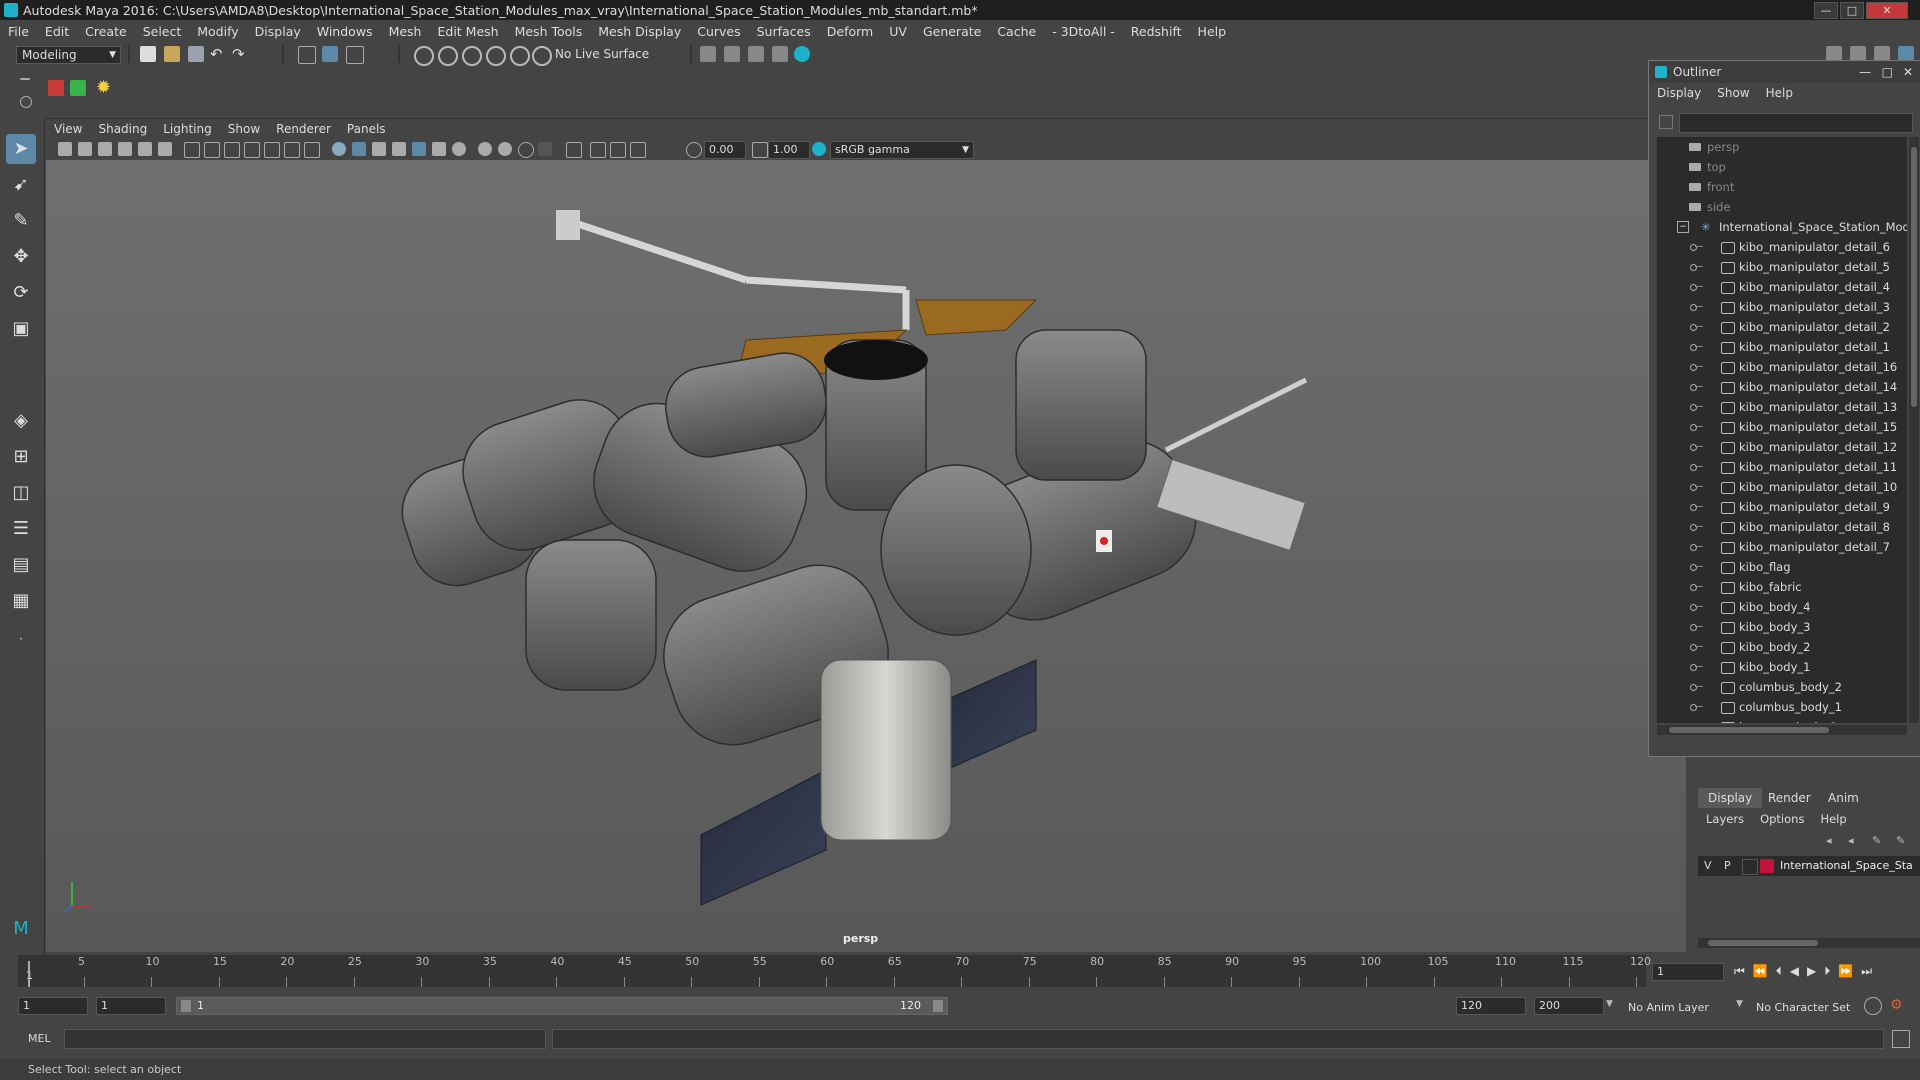 The height and width of the screenshot is (1080, 1920). I want to click on outliner-item-mesh: kibo_flag, so click(1782, 567).